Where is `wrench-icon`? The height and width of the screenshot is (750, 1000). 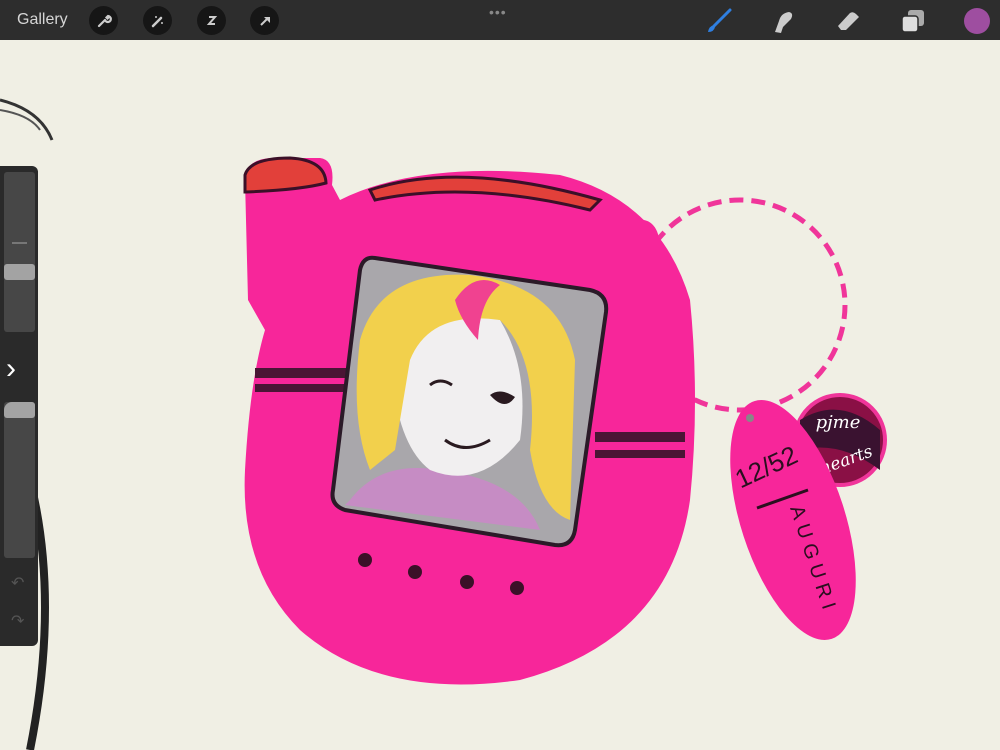
wrench-icon is located at coordinates (104, 20).